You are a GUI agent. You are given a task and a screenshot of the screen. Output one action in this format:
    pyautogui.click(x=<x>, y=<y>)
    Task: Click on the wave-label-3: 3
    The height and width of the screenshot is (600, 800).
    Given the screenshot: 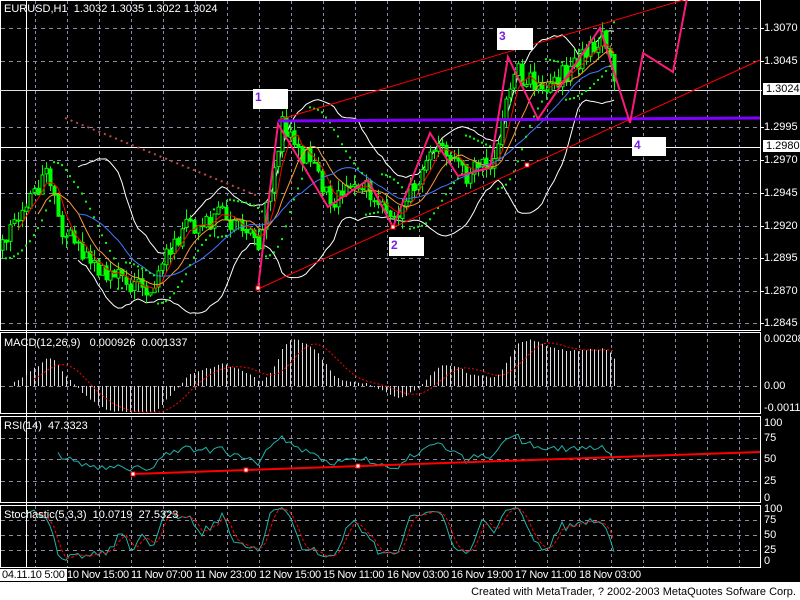 What is the action you would take?
    pyautogui.click(x=515, y=39)
    